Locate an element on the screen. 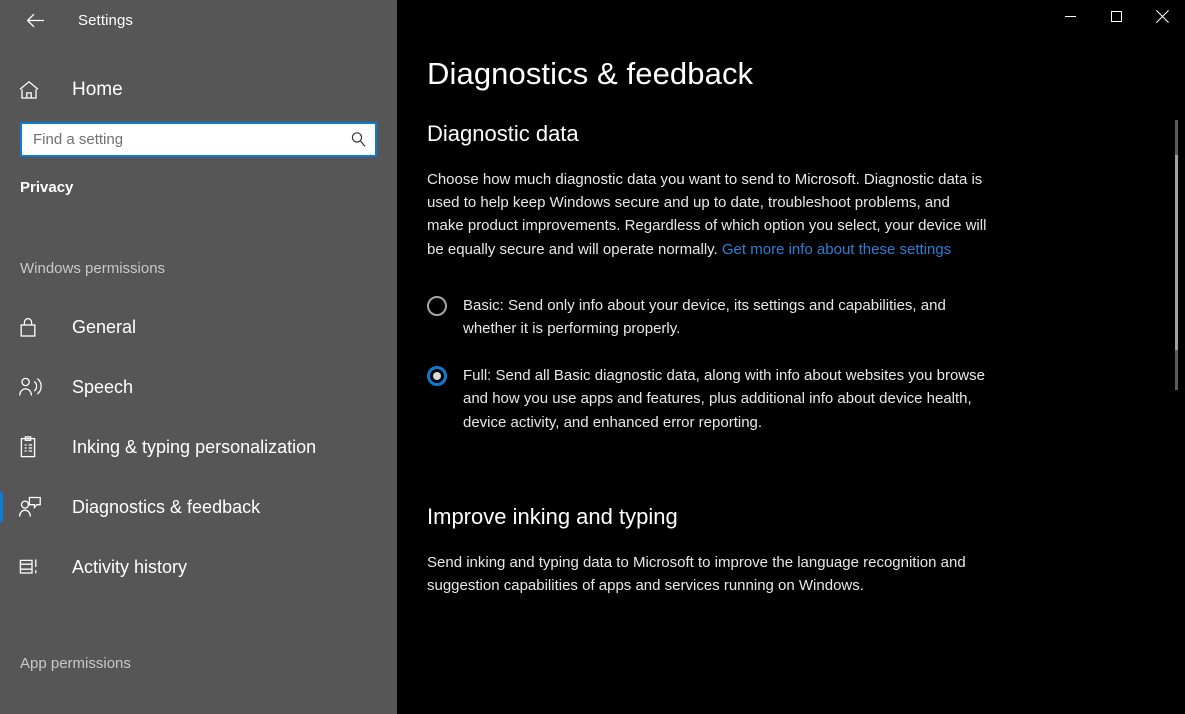 This screenshot has height=714, width=1185. window-controls is located at coordinates (1116, 16).